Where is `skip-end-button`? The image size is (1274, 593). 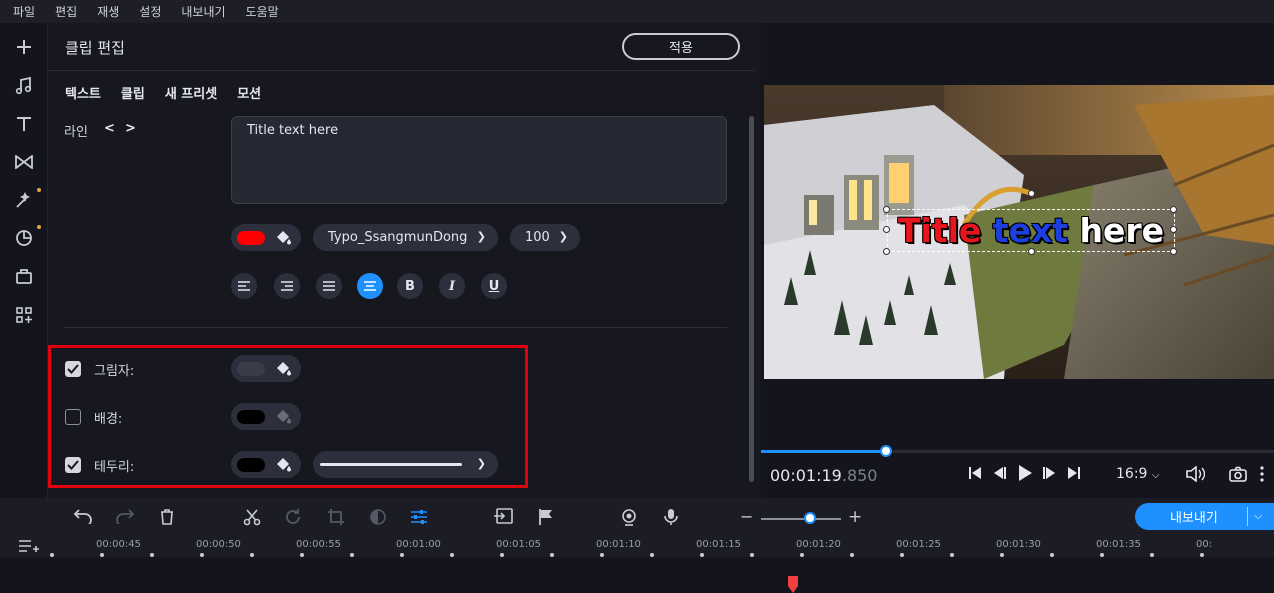 skip-end-button is located at coordinates (1074, 475).